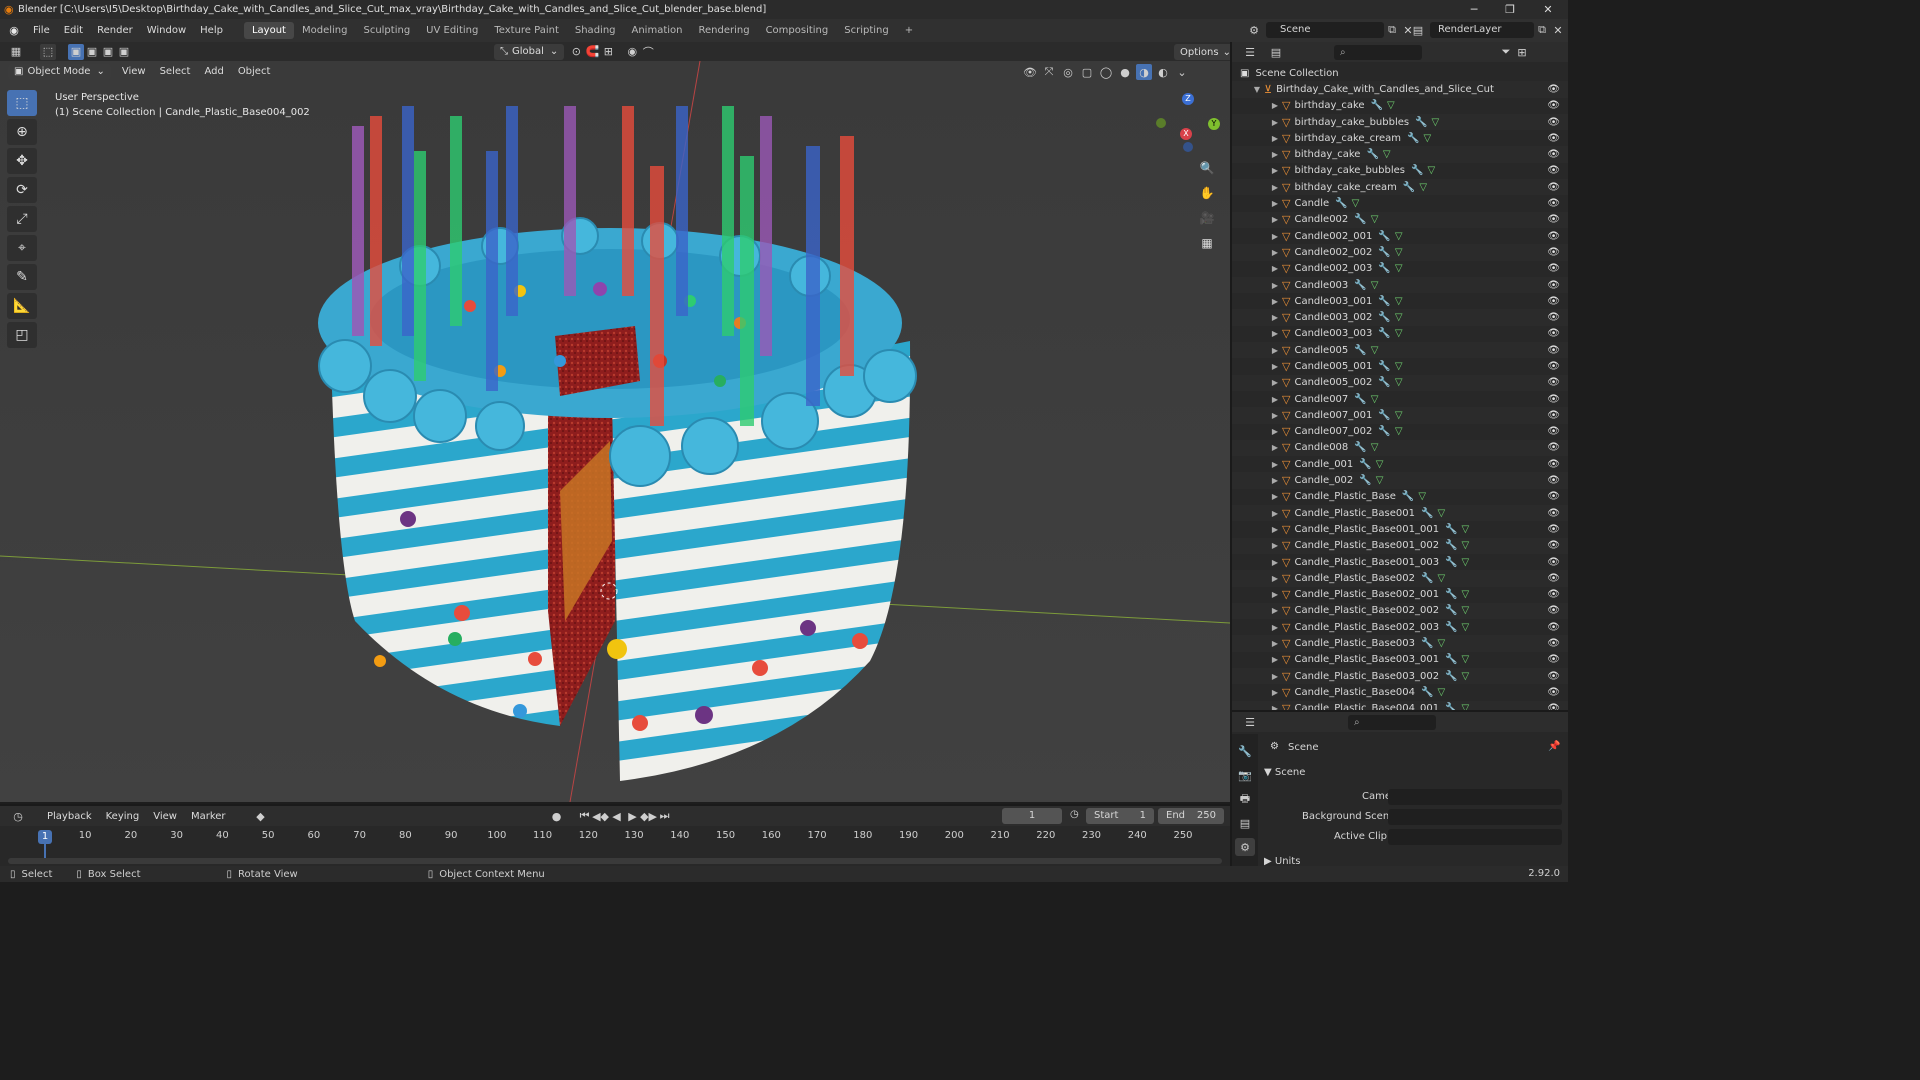  What do you see at coordinates (1506, 52) in the screenshot?
I see `filter-icon: ⏷` at bounding box center [1506, 52].